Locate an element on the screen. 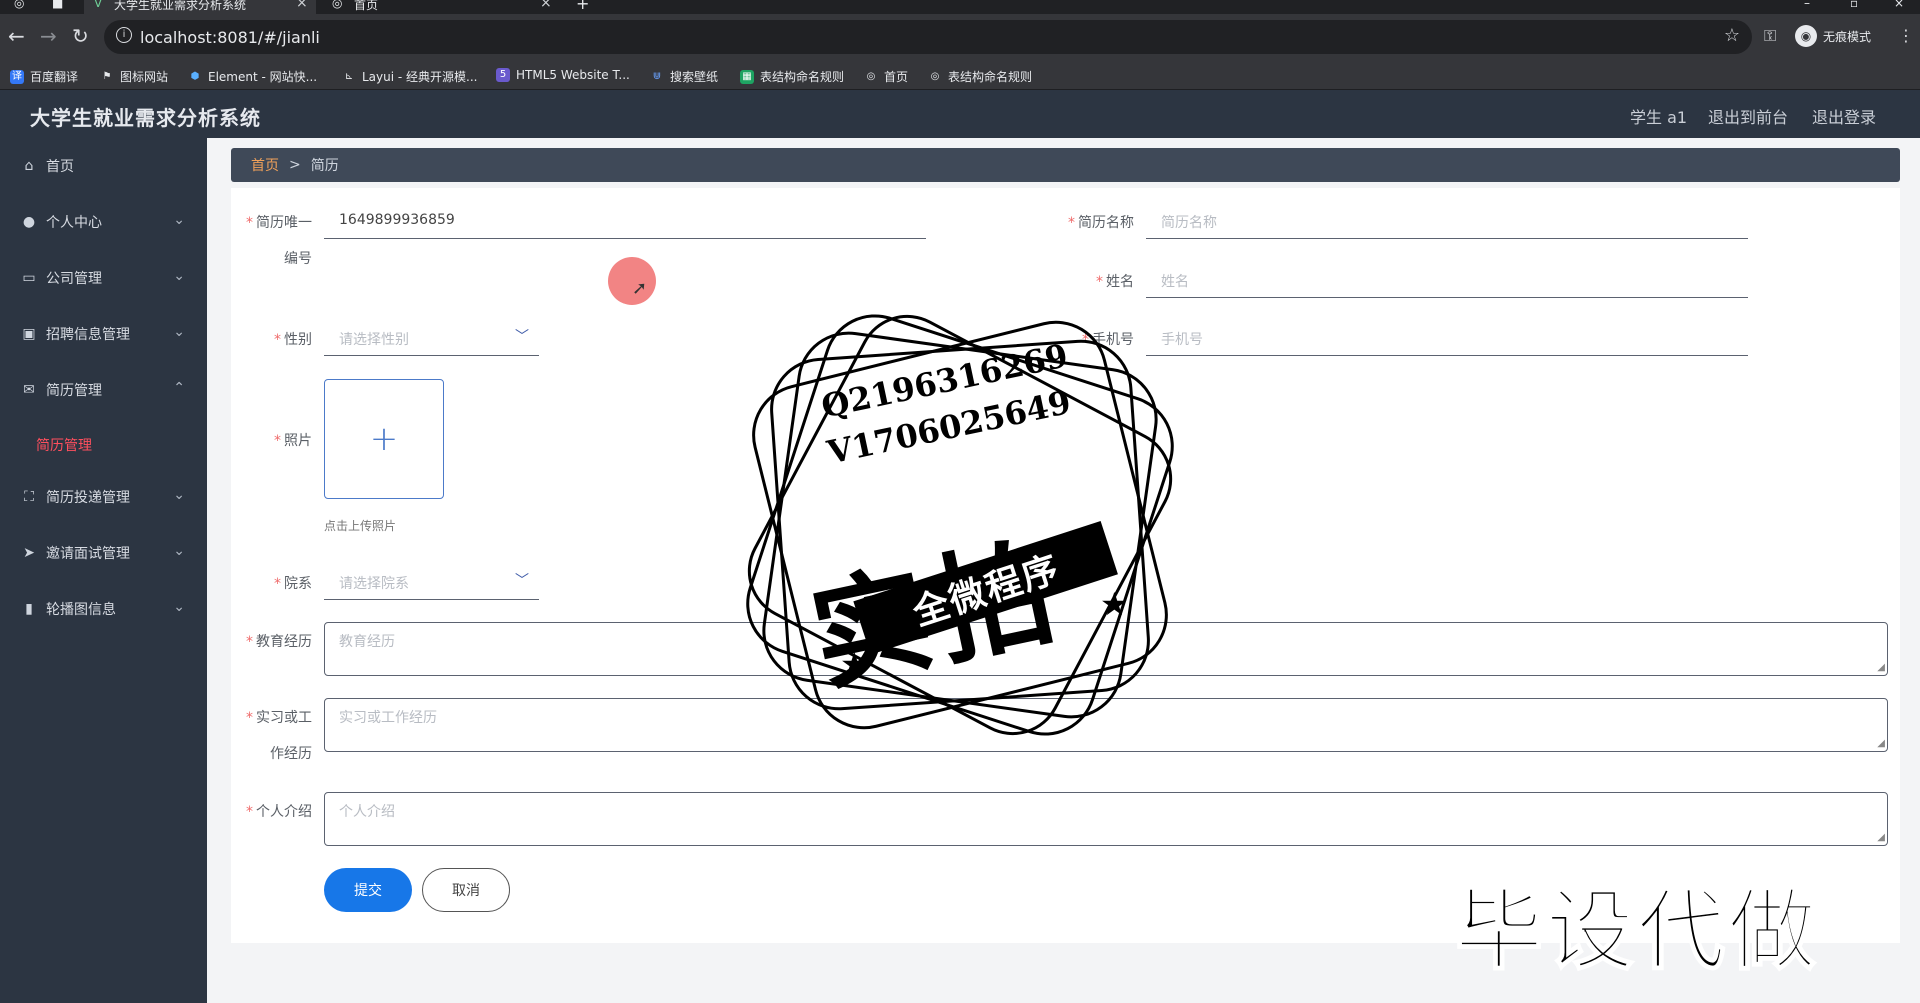  photo-label: * 照片 is located at coordinates (293, 441).